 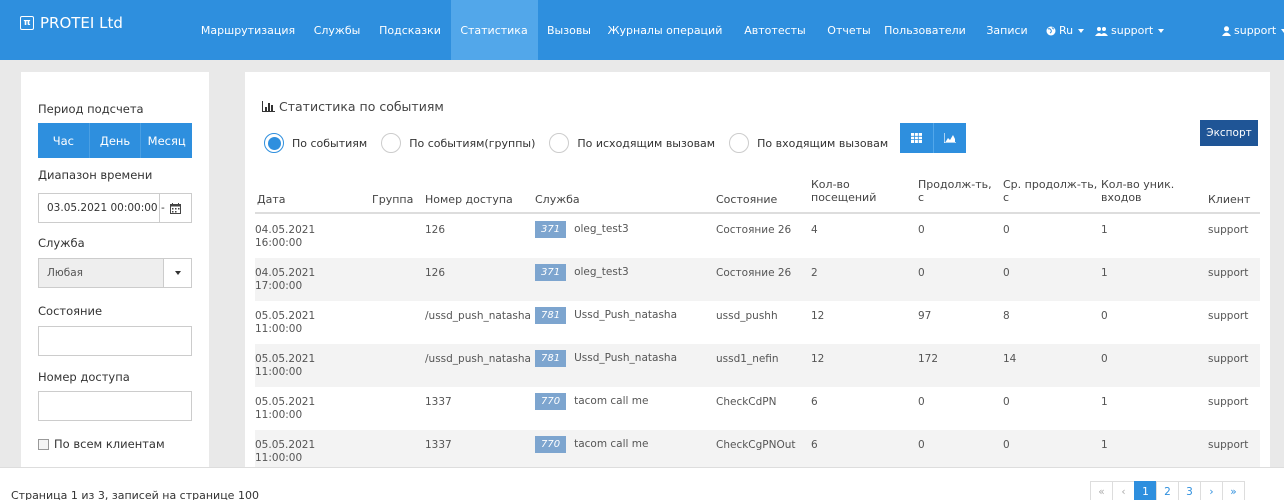 What do you see at coordinates (843, 191) in the screenshot?
I see `col-header-visits: Кол-во посещений` at bounding box center [843, 191].